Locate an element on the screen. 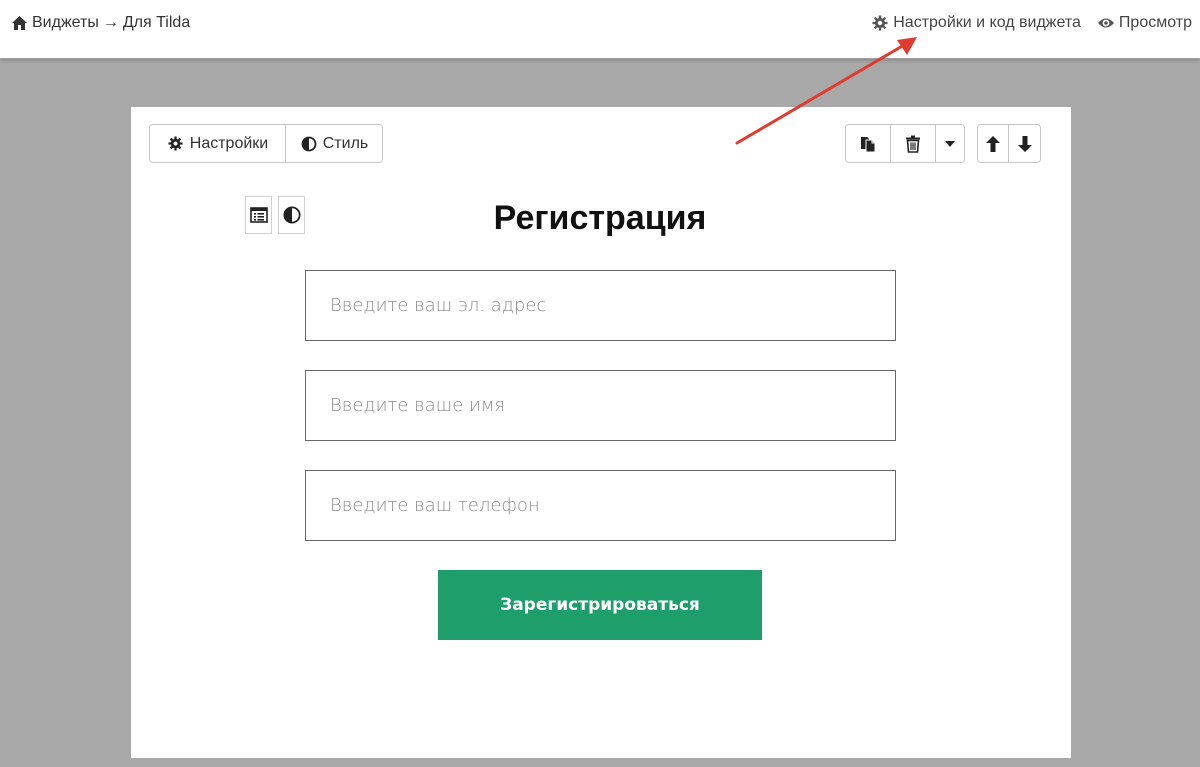 This screenshot has width=1200, height=767. header-actions: Настройки и код виджета Просмотр is located at coordinates (1031, 23).